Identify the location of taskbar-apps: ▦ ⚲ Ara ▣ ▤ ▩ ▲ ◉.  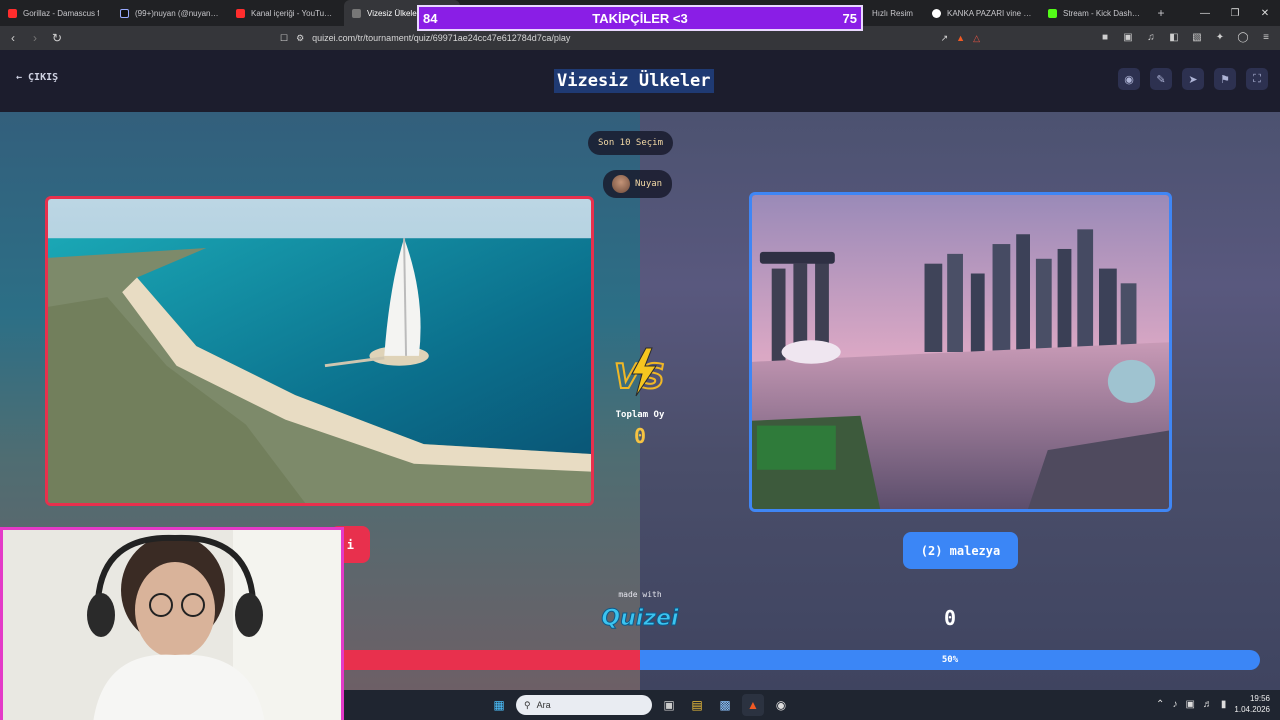
(640, 705).